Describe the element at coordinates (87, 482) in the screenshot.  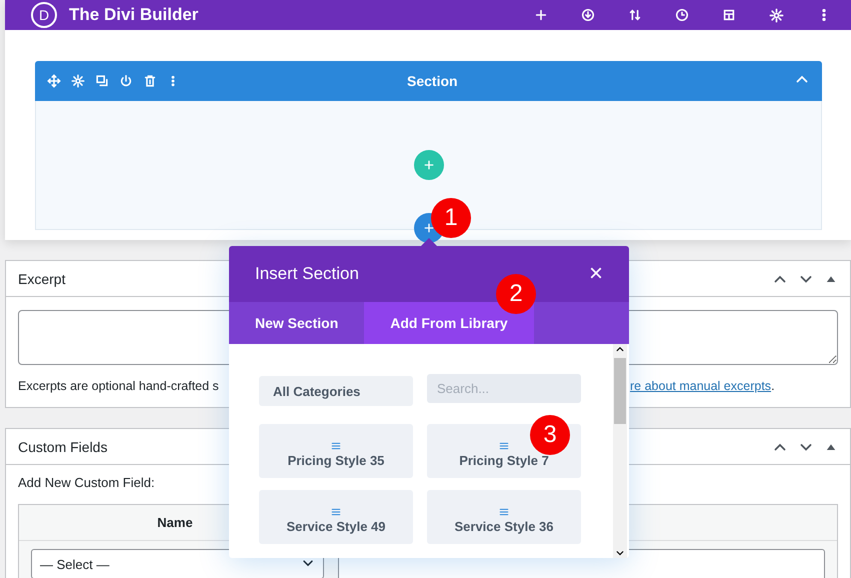
I see `field-label: Add New Custom Field:` at that location.